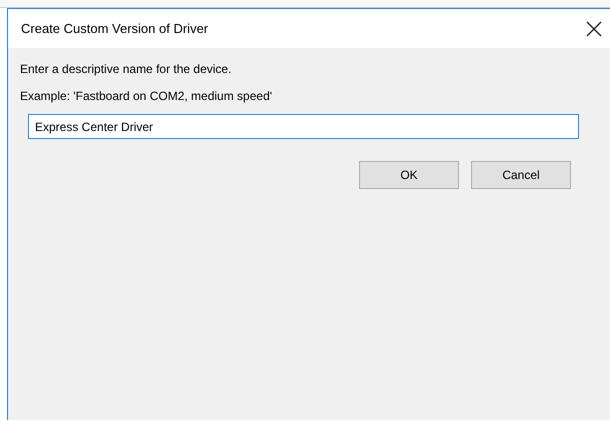 The image size is (610, 421). Describe the element at coordinates (126, 69) in the screenshot. I see `prompt-text: Enter a descriptive name for the device.` at that location.